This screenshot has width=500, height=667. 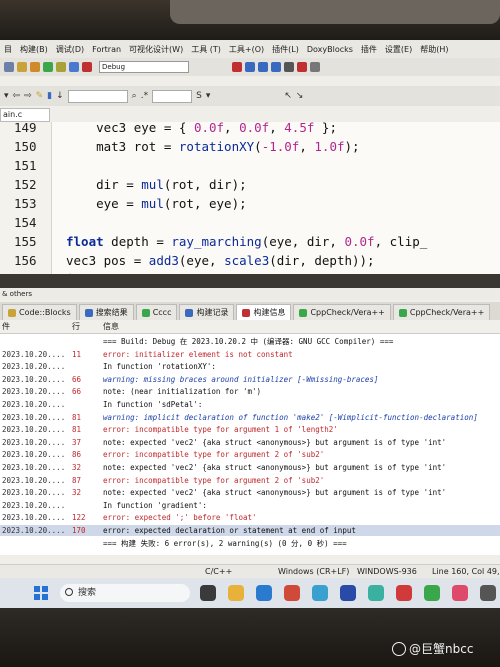 I want to click on scope-field, so click(x=172, y=96).